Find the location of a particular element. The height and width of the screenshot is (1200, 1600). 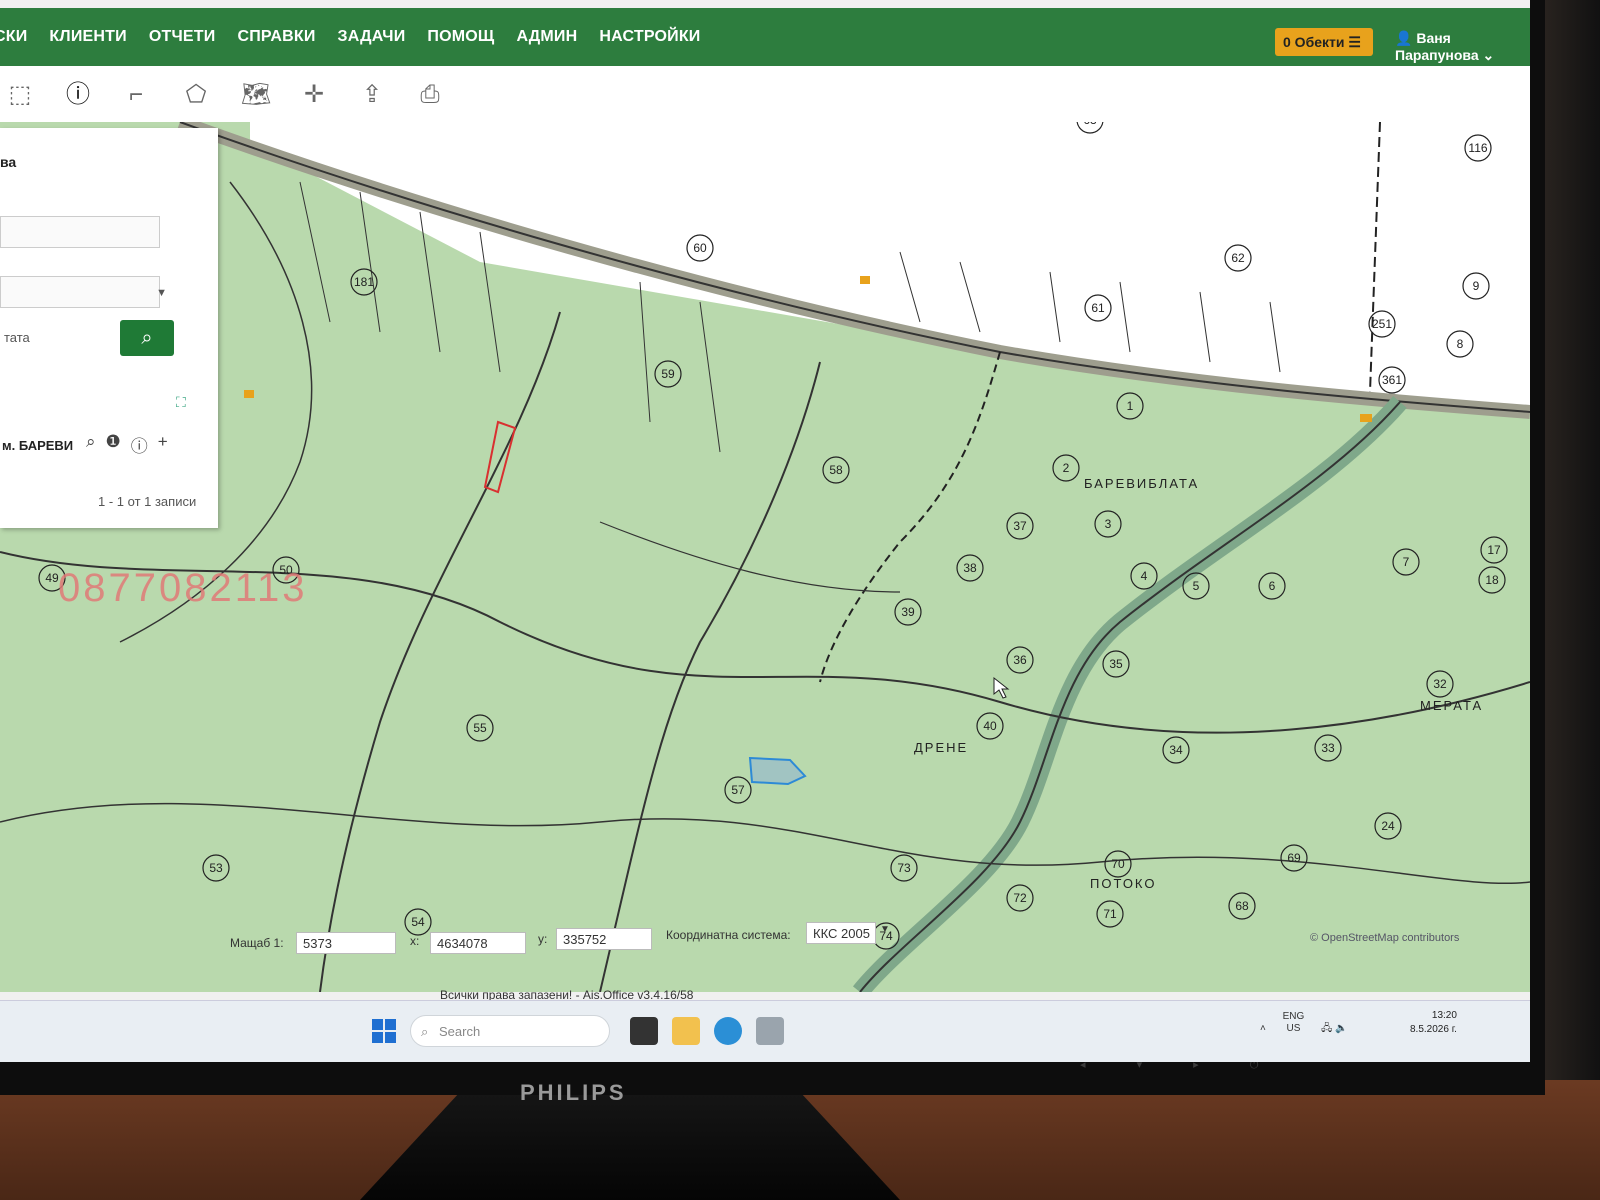

locality-label: ДРЕНЕ is located at coordinates (941, 747).